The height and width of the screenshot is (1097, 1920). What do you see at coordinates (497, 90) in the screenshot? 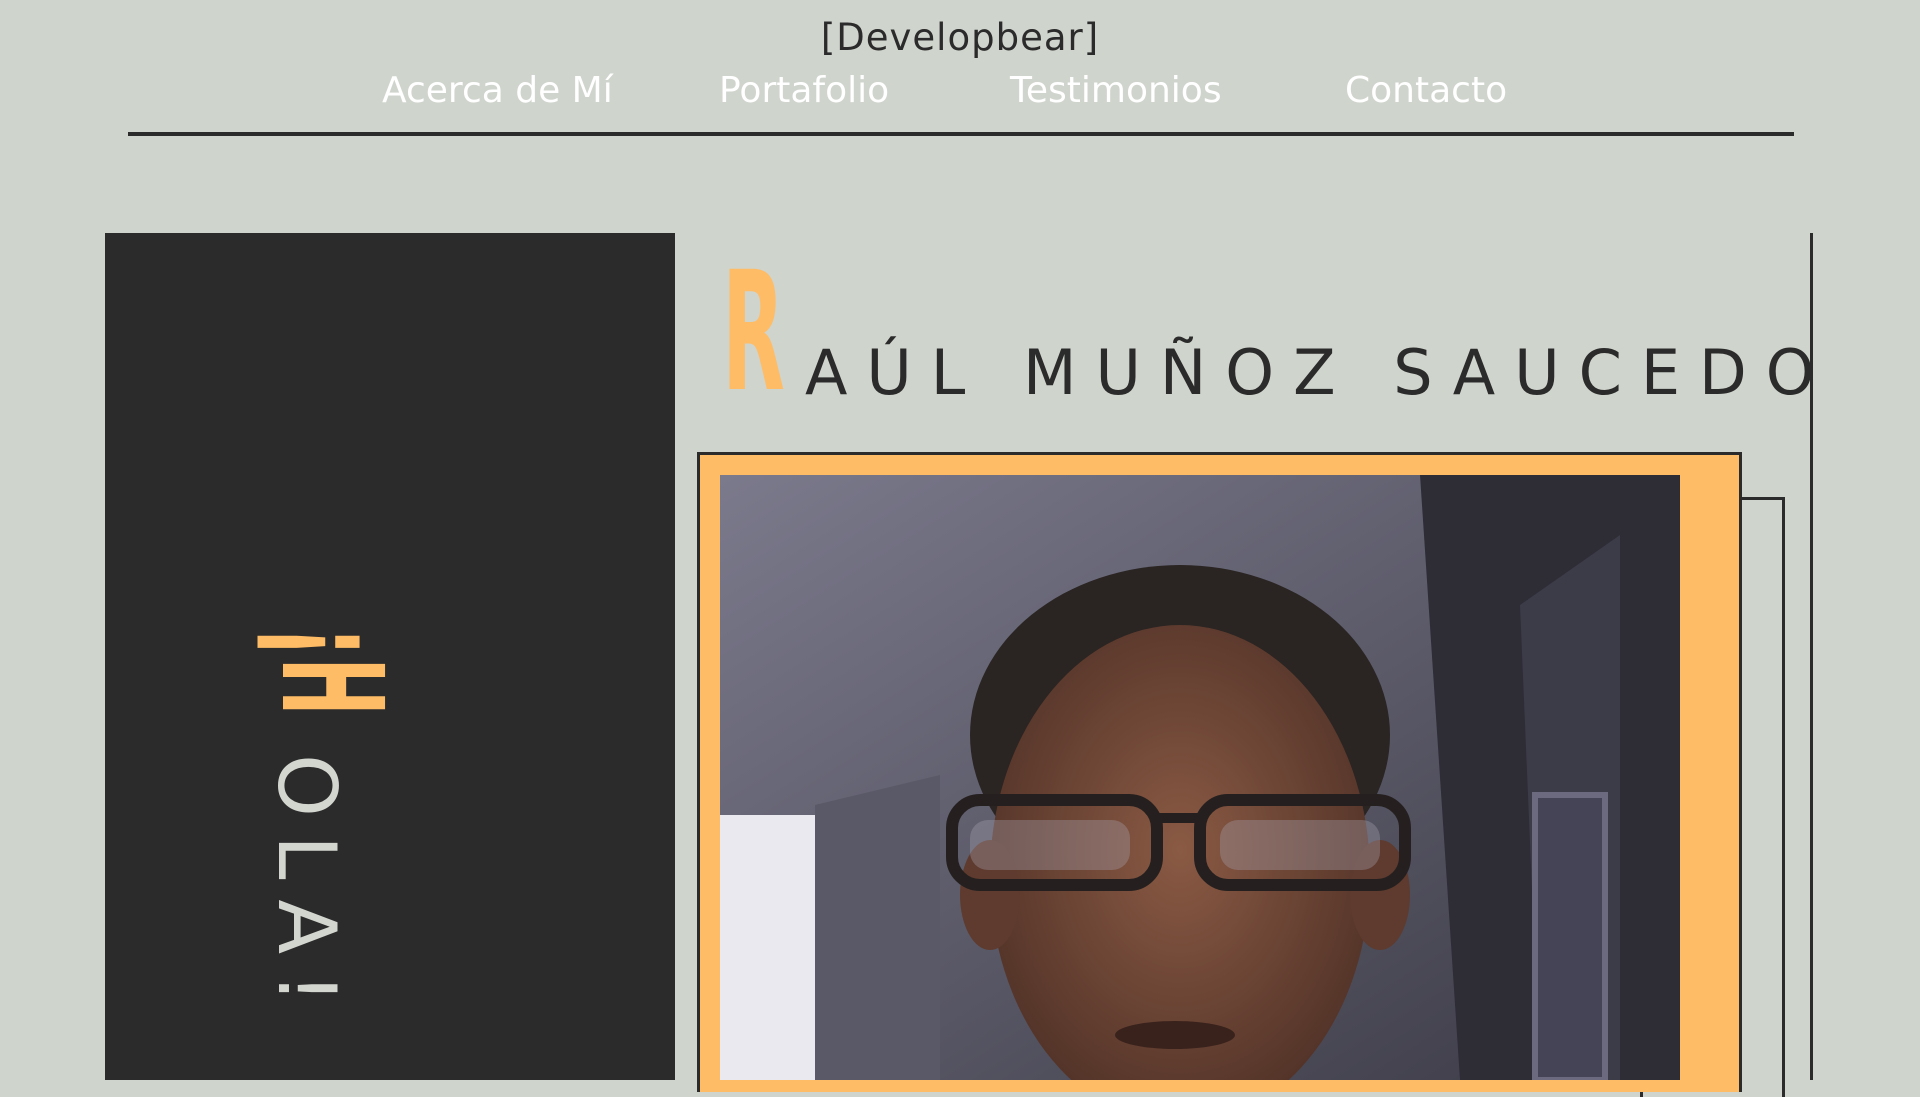
I see `nav-item-about: Acerca de Mí` at bounding box center [497, 90].